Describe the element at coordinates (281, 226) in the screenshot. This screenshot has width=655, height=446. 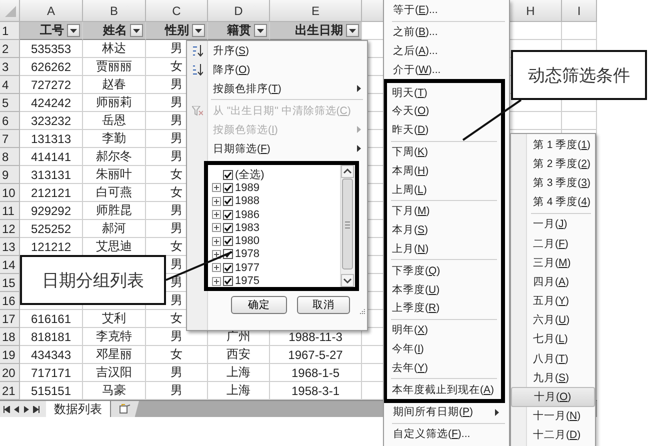
I see `date-group-list: (全选) 1989 1988 1986 1983 1980 1978 1977 1975` at that location.